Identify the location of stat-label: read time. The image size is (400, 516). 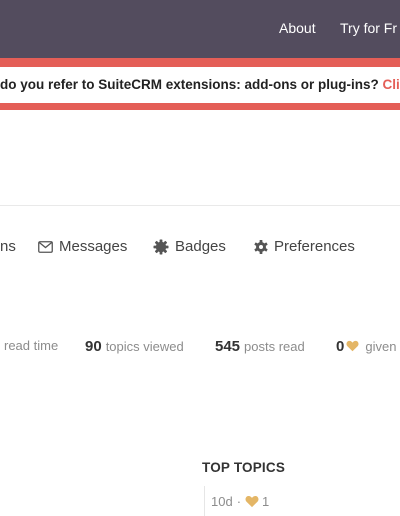
(31, 345).